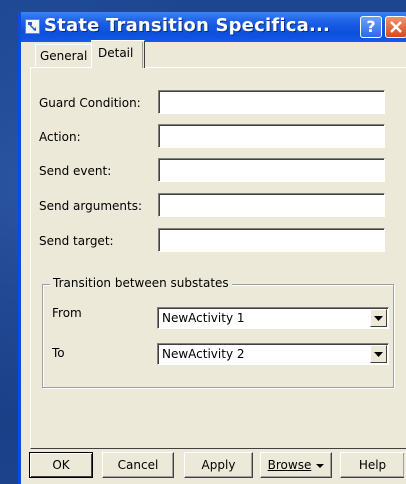  Describe the element at coordinates (67, 313) in the screenshot. I see `from-label: From` at that location.